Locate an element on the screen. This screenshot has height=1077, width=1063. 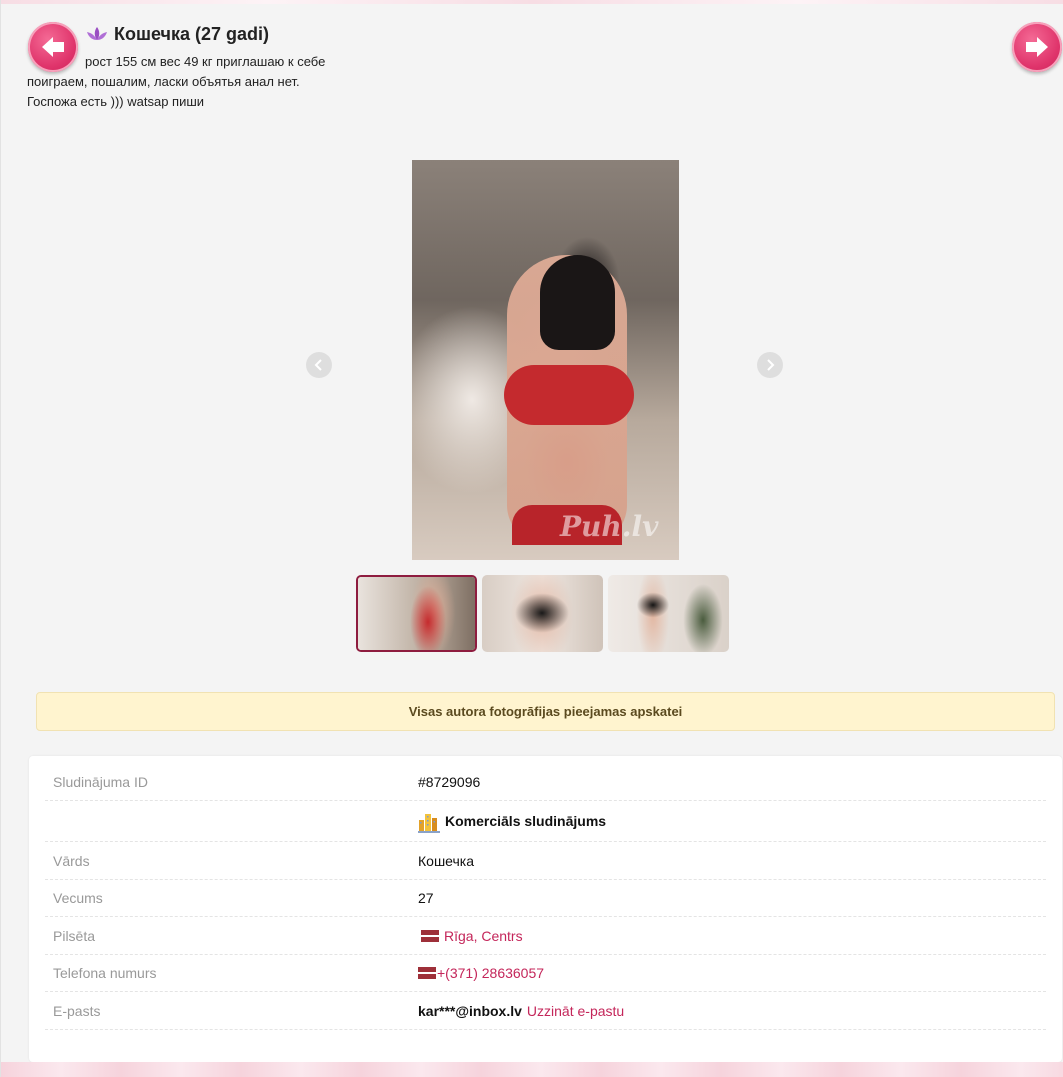
photo-garment-top is located at coordinates (569, 395).